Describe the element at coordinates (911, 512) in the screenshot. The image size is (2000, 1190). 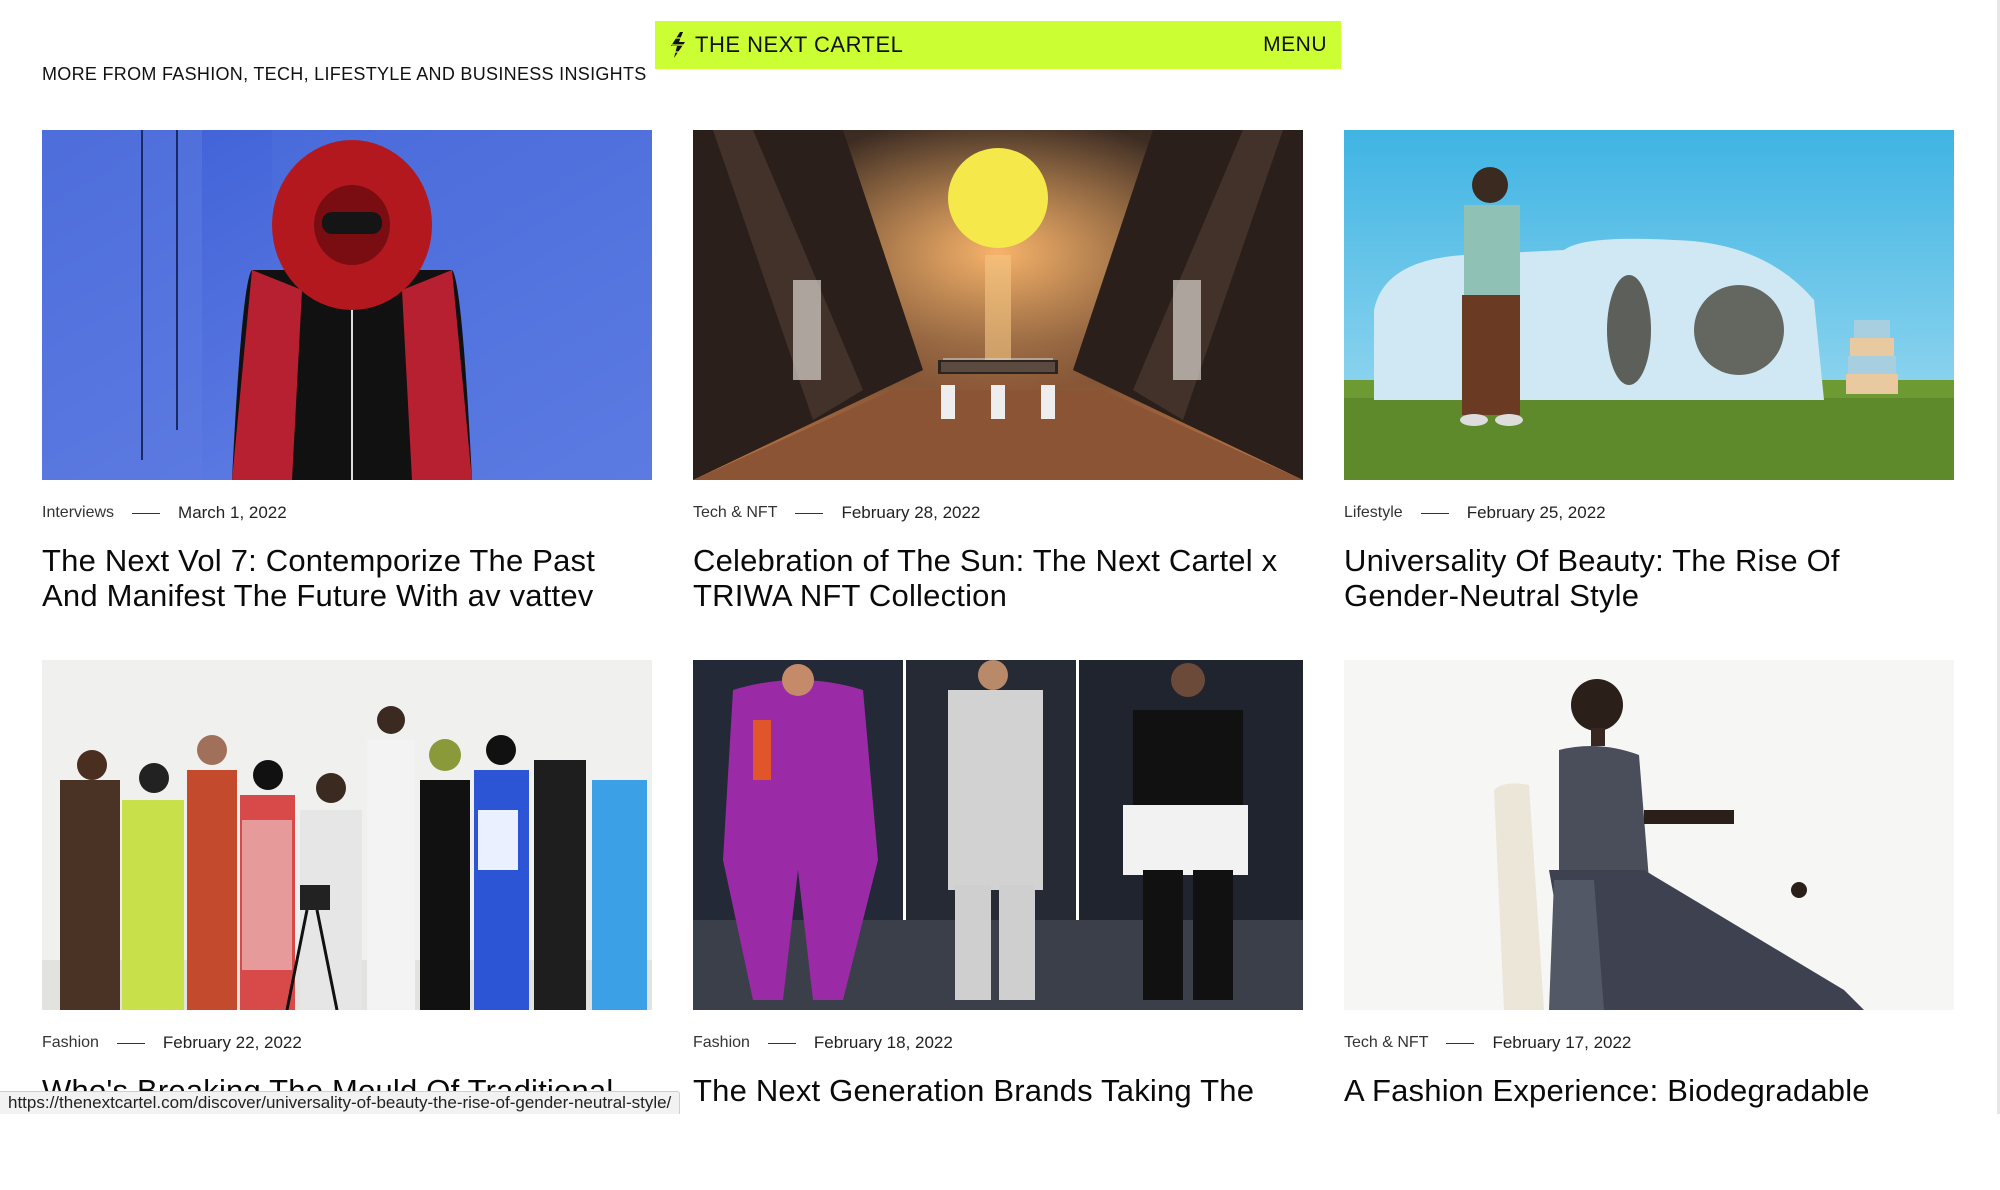
I see `article-date: February 28, 2022` at that location.